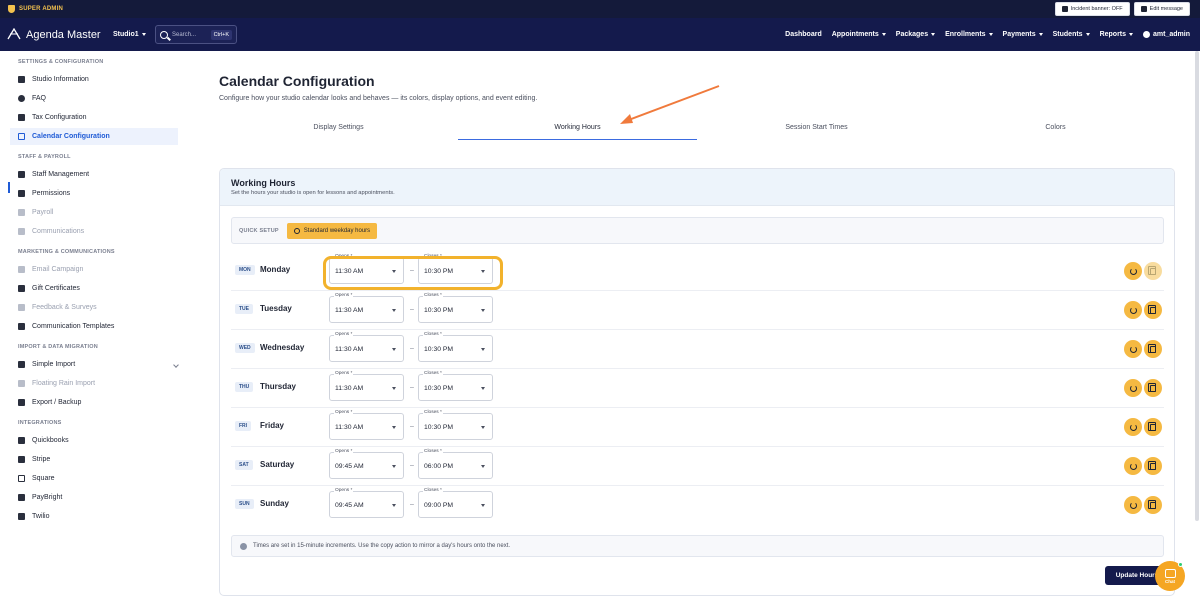 This screenshot has height=601, width=1200. I want to click on incident-banner-button: Incident banner: OFF, so click(1092, 9).